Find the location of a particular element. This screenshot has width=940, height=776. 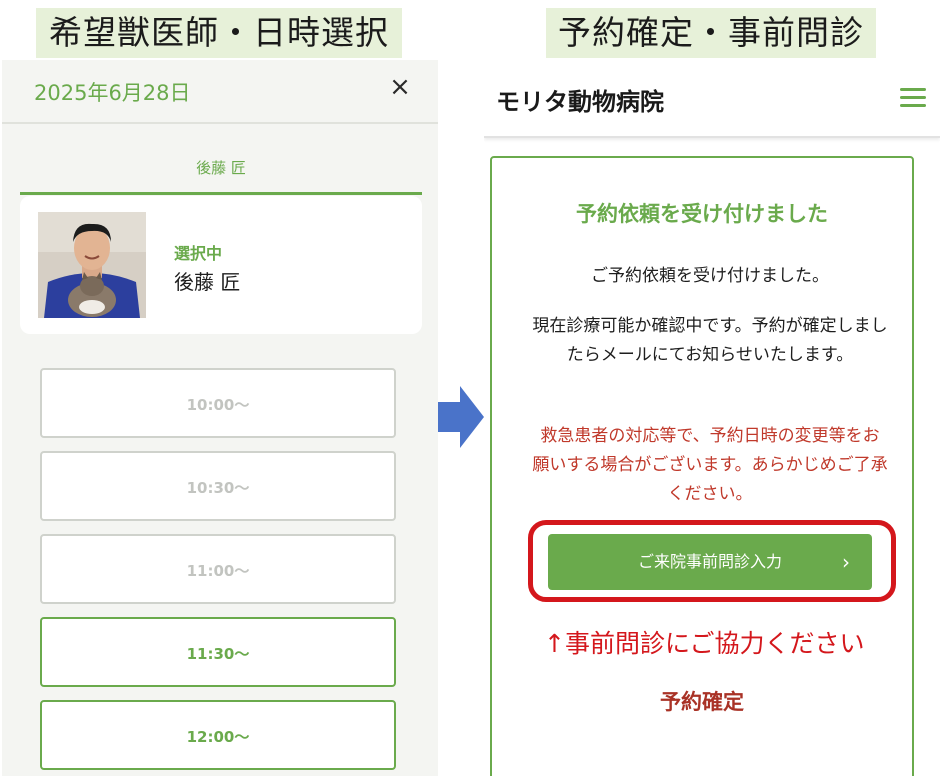

tab-vet: 後藤 匠 is located at coordinates (221, 171).